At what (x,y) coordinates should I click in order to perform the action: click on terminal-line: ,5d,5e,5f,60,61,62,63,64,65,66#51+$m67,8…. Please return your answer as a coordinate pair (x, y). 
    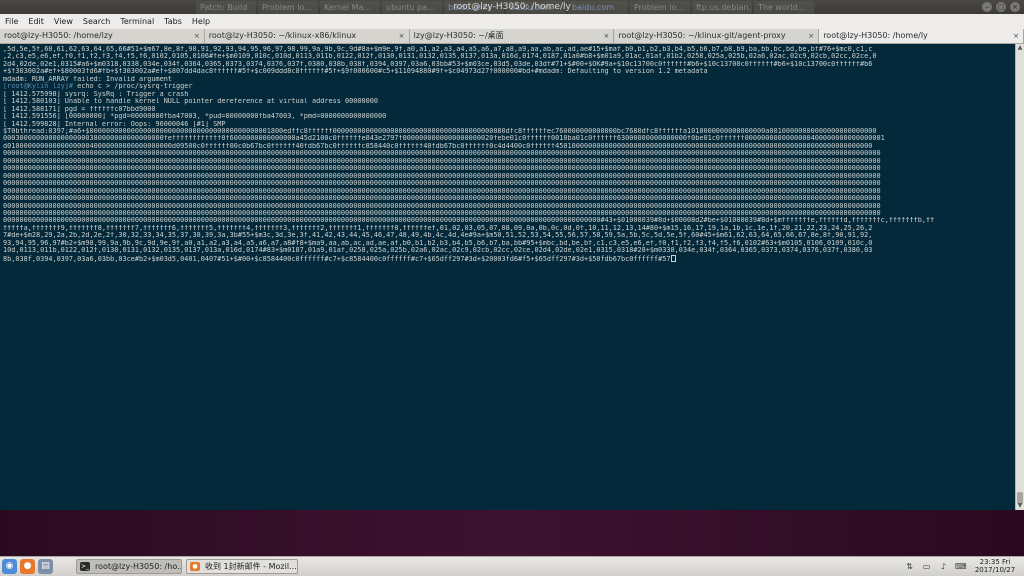
    Looking at the image, I should click on (438, 49).